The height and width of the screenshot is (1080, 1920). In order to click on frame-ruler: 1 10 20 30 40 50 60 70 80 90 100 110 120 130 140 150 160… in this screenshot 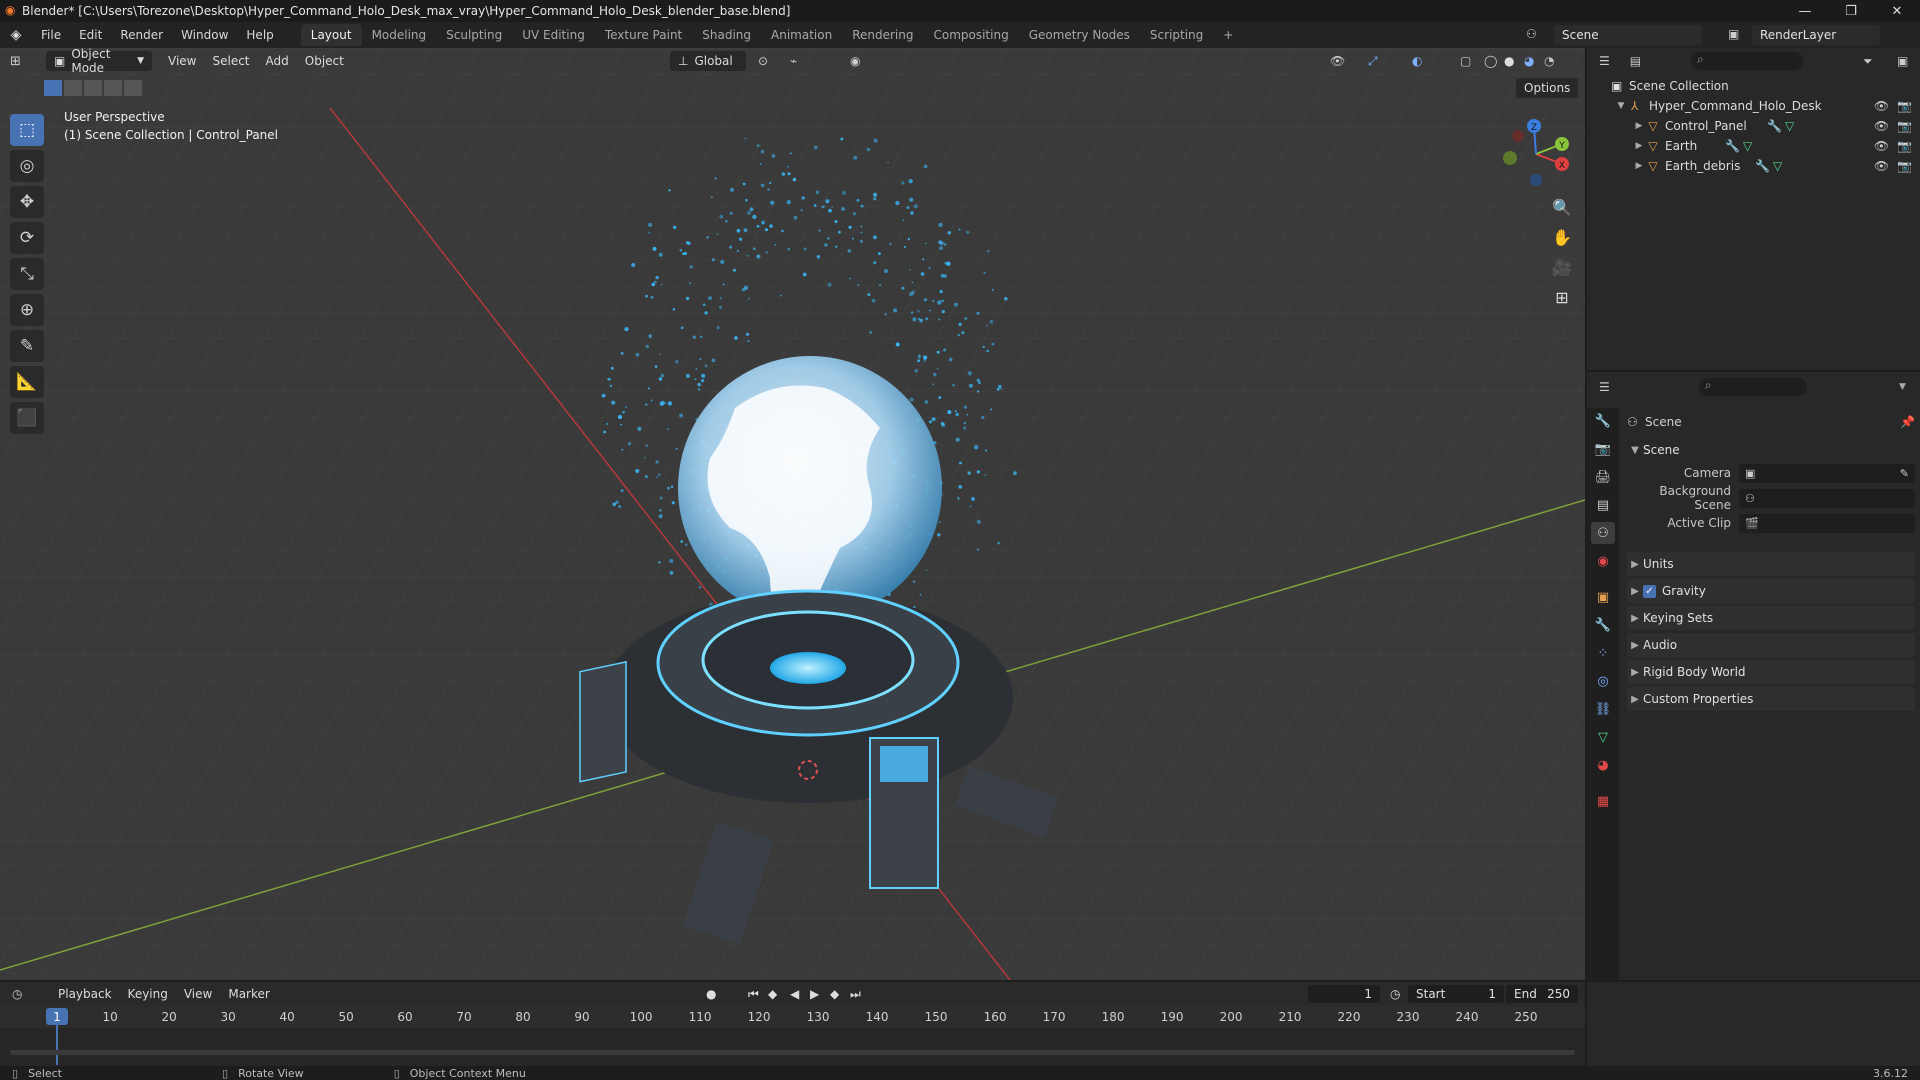, I will do `click(792, 1035)`.